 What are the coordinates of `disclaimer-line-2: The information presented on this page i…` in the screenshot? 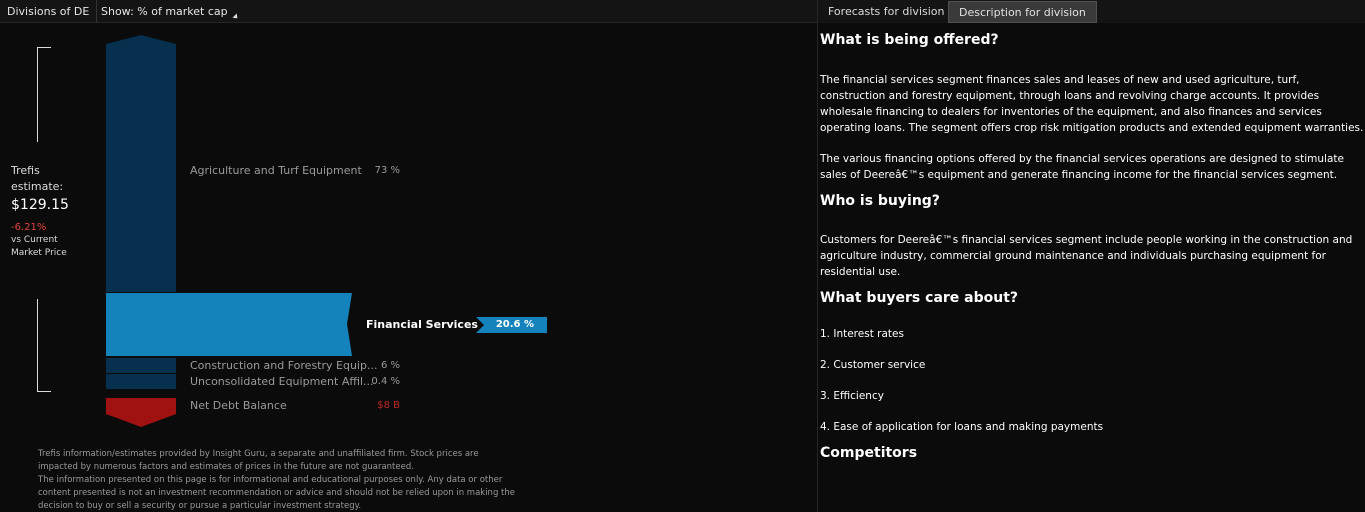 It's located at (276, 493).